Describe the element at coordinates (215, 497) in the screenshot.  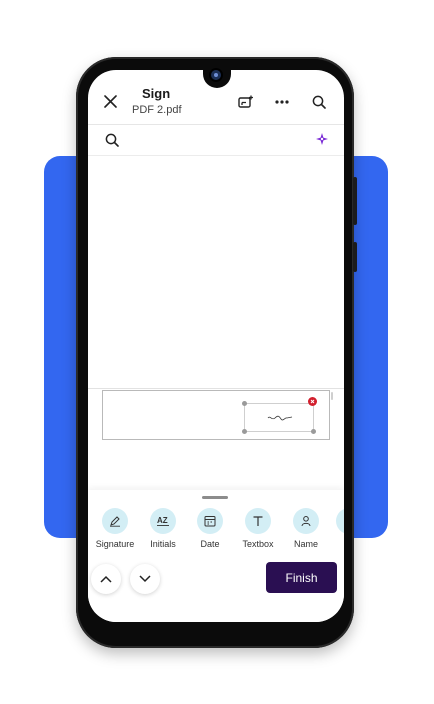
I see `sheet-grabber` at that location.